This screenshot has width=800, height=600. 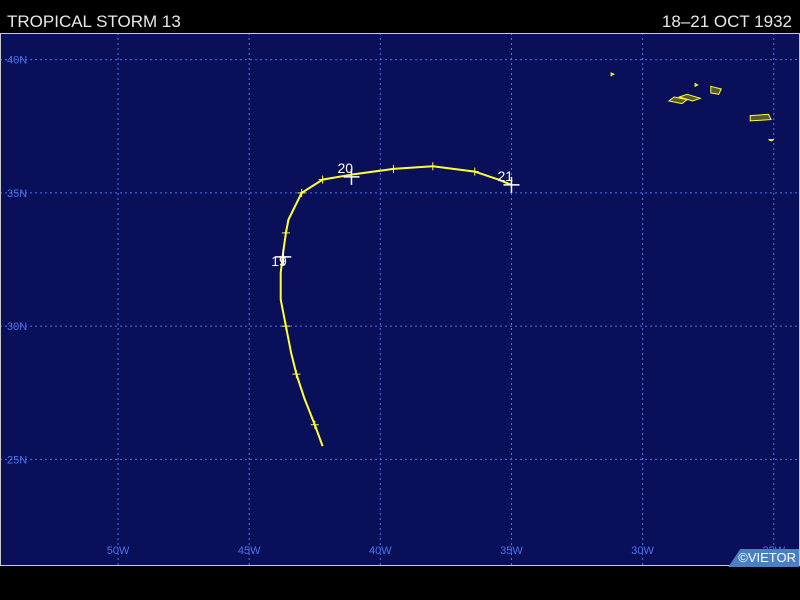 I want to click on storm-title: TROPICAL STORM 13, so click(x=94, y=21).